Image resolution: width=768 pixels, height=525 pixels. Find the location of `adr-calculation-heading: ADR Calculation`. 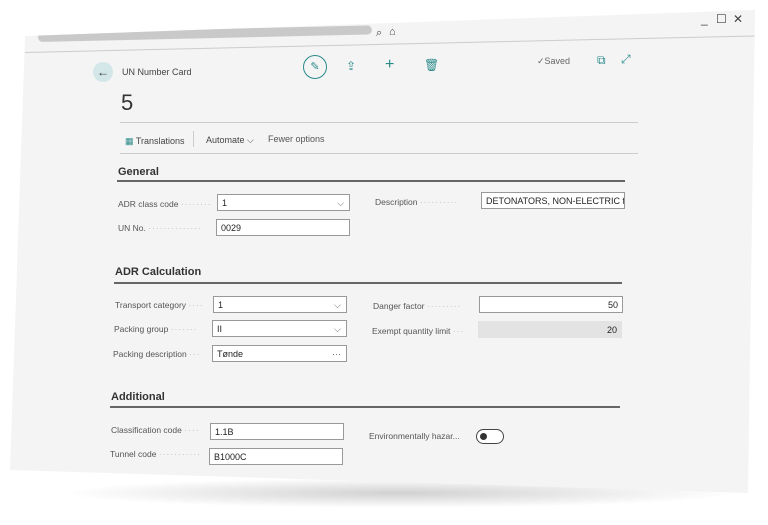

adr-calculation-heading: ADR Calculation is located at coordinates (158, 272).